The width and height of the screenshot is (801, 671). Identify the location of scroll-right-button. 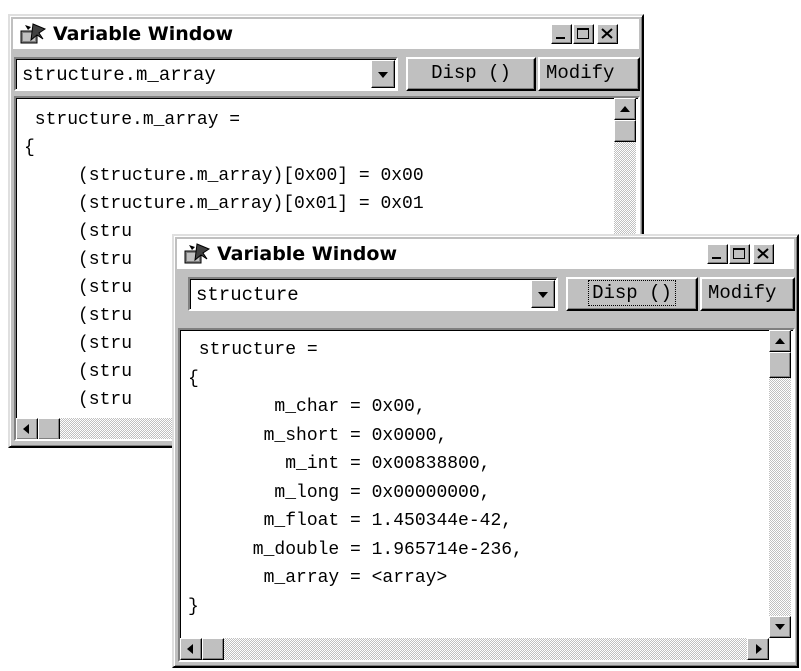
(758, 649).